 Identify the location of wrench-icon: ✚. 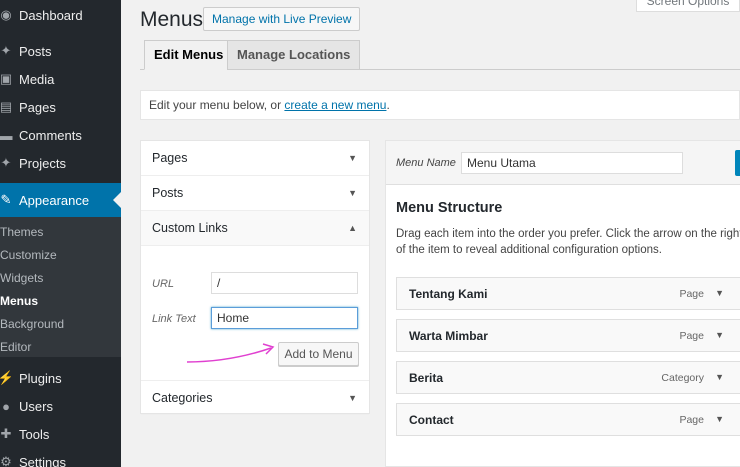
(6, 433).